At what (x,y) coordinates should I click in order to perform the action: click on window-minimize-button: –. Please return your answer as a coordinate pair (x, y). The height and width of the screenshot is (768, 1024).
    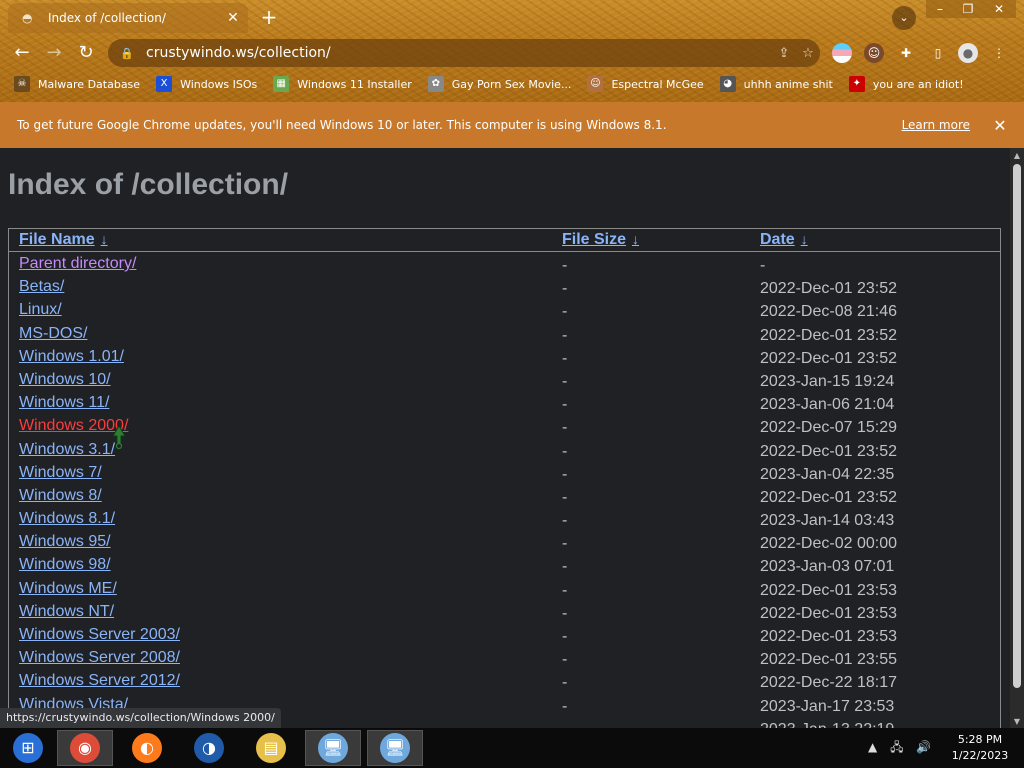
    Looking at the image, I should click on (940, 9).